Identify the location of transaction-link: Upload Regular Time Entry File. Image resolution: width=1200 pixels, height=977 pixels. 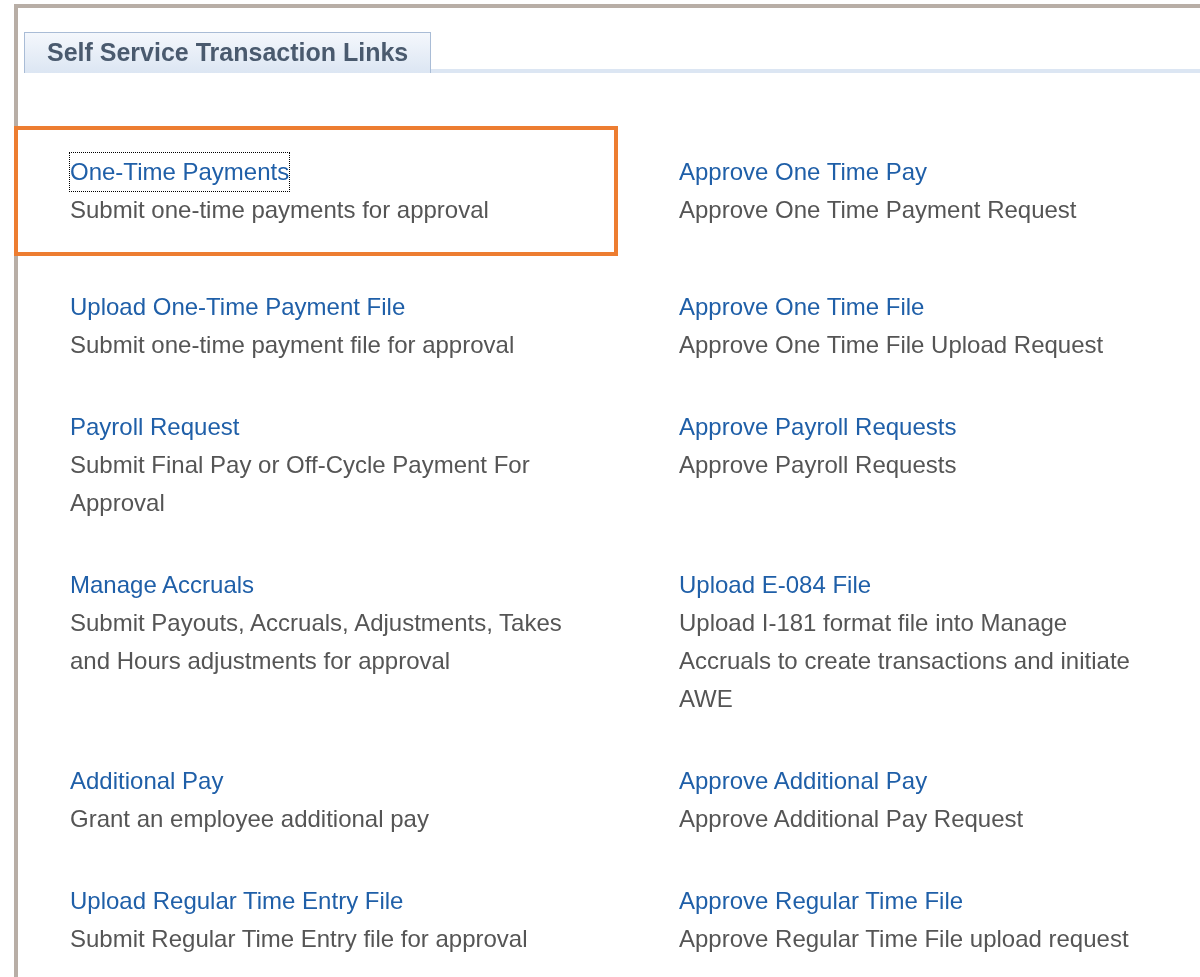
(237, 901).